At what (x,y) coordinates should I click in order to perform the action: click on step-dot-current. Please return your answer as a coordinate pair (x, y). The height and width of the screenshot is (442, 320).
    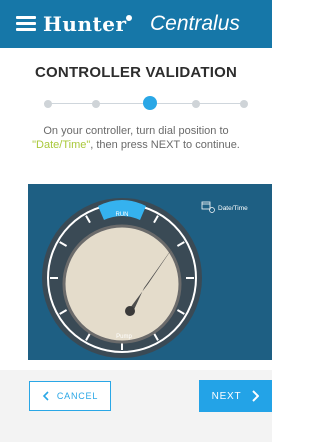
    Looking at the image, I should click on (150, 103).